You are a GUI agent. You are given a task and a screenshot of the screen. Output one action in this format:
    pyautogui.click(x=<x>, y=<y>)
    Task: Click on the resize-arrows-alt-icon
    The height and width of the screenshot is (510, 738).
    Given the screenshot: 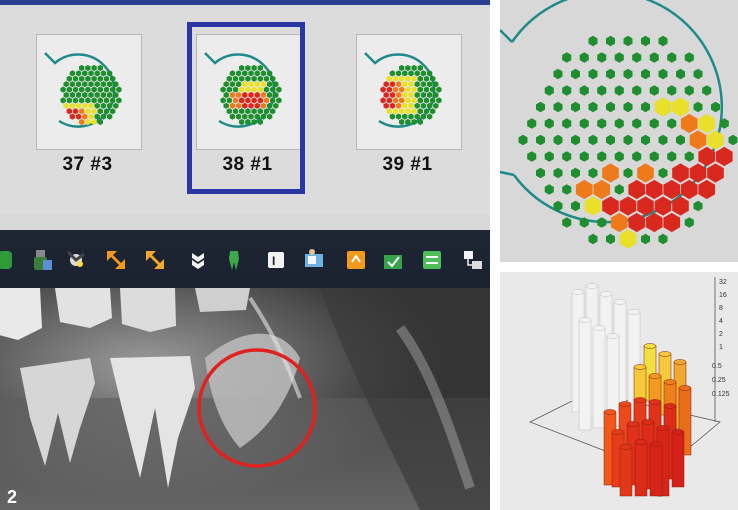 What is the action you would take?
    pyautogui.click(x=155, y=260)
    